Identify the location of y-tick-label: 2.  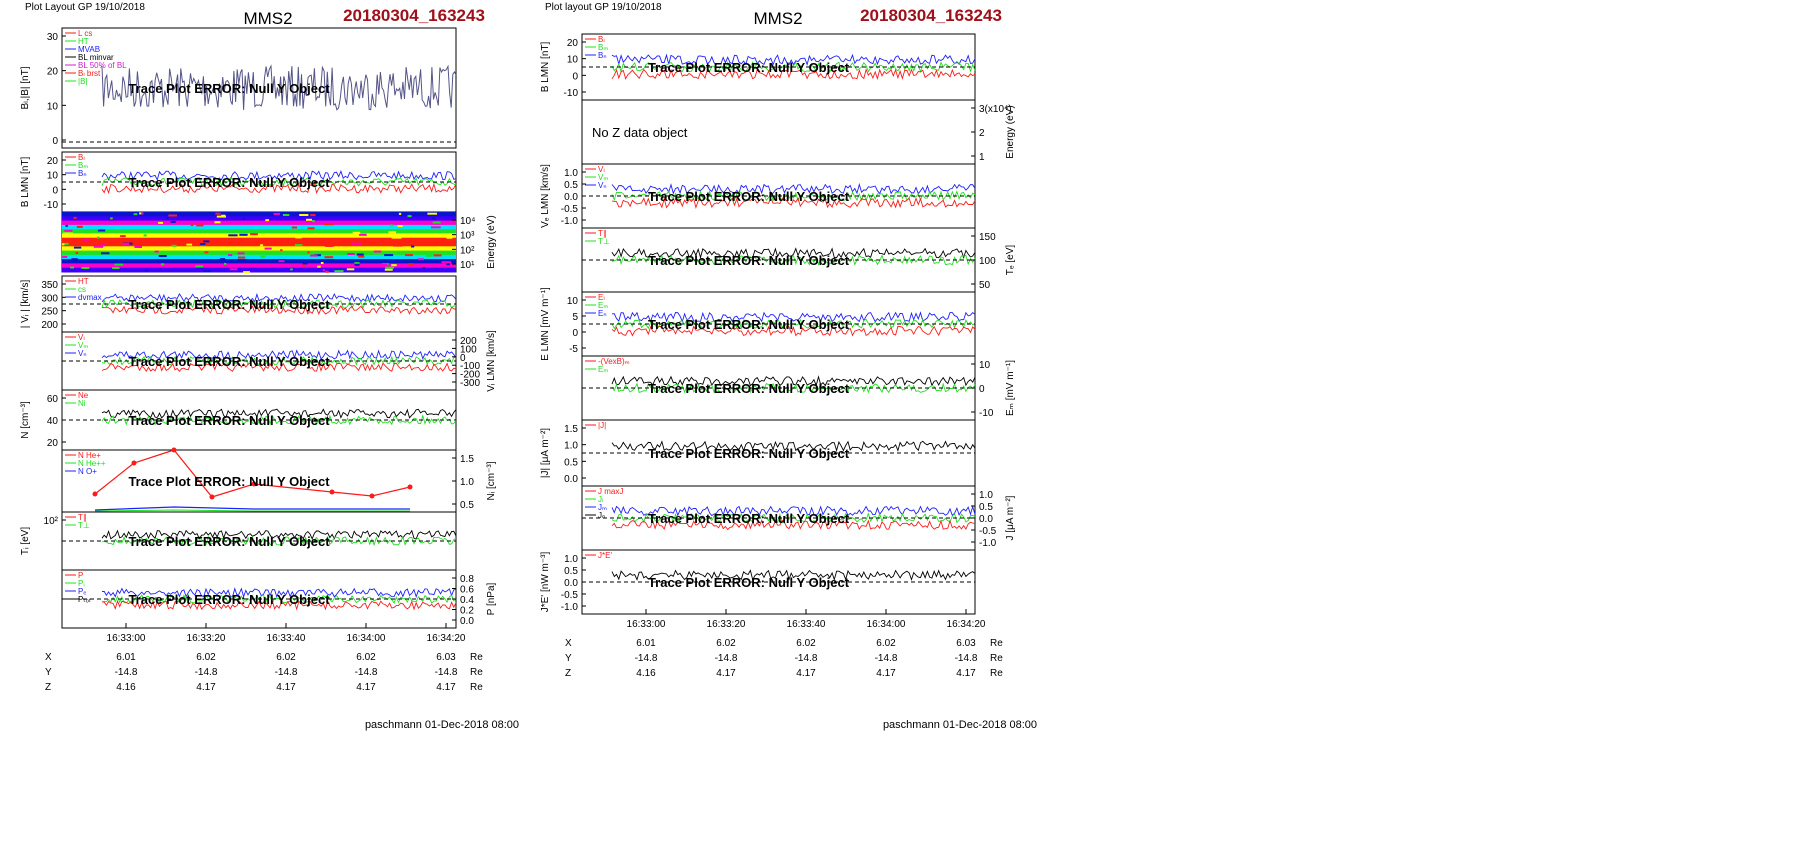
(982, 133).